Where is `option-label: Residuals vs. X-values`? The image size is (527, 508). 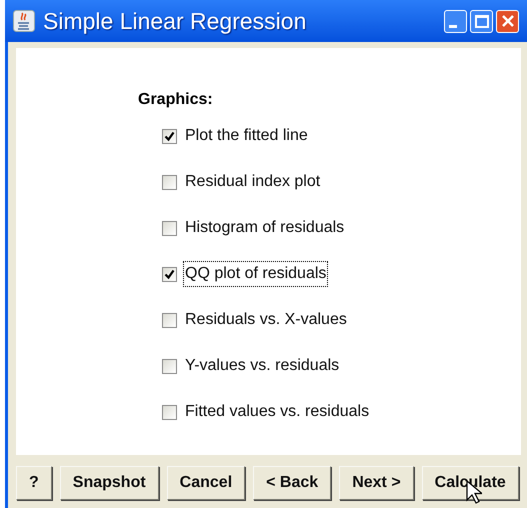 option-label: Residuals vs. X-values is located at coordinates (266, 320).